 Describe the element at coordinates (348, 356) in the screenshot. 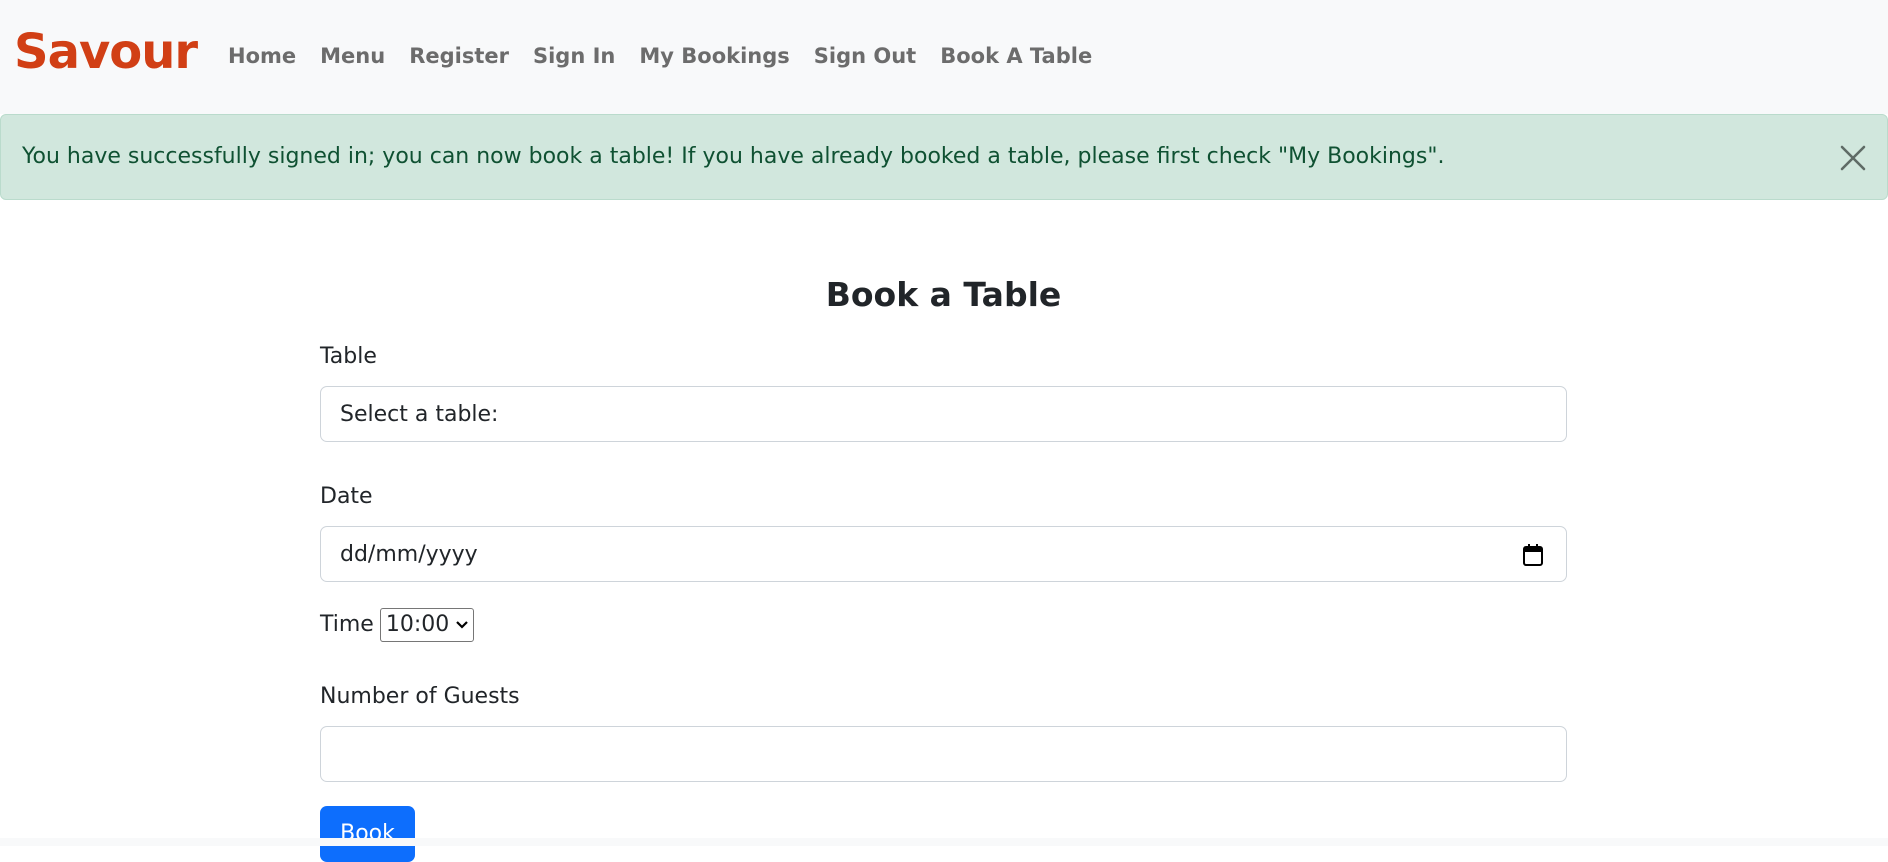

I see `table-label: Table` at that location.